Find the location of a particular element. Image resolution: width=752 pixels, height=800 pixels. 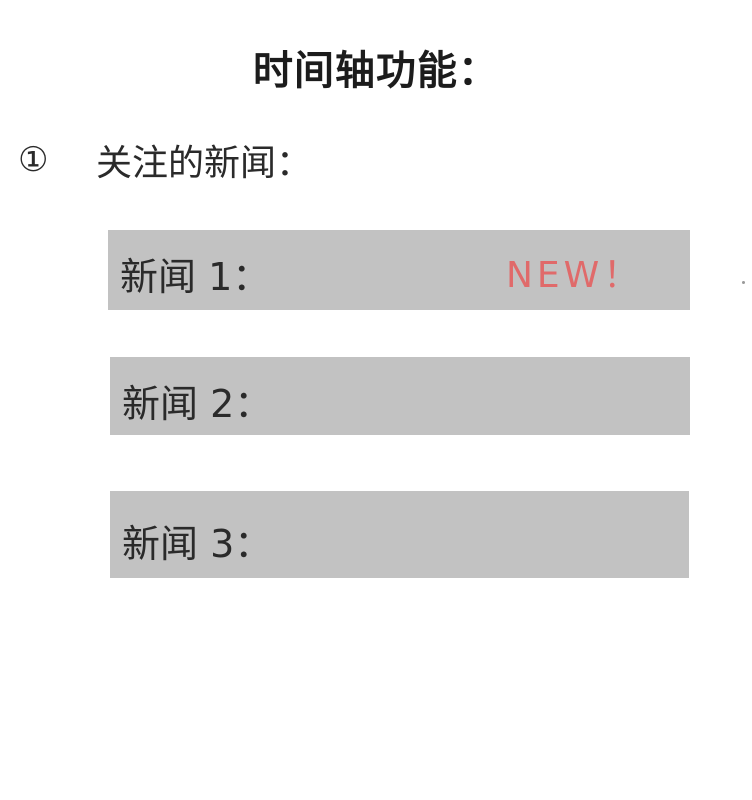

page-title: 时间轴功能： is located at coordinates (376, 71).